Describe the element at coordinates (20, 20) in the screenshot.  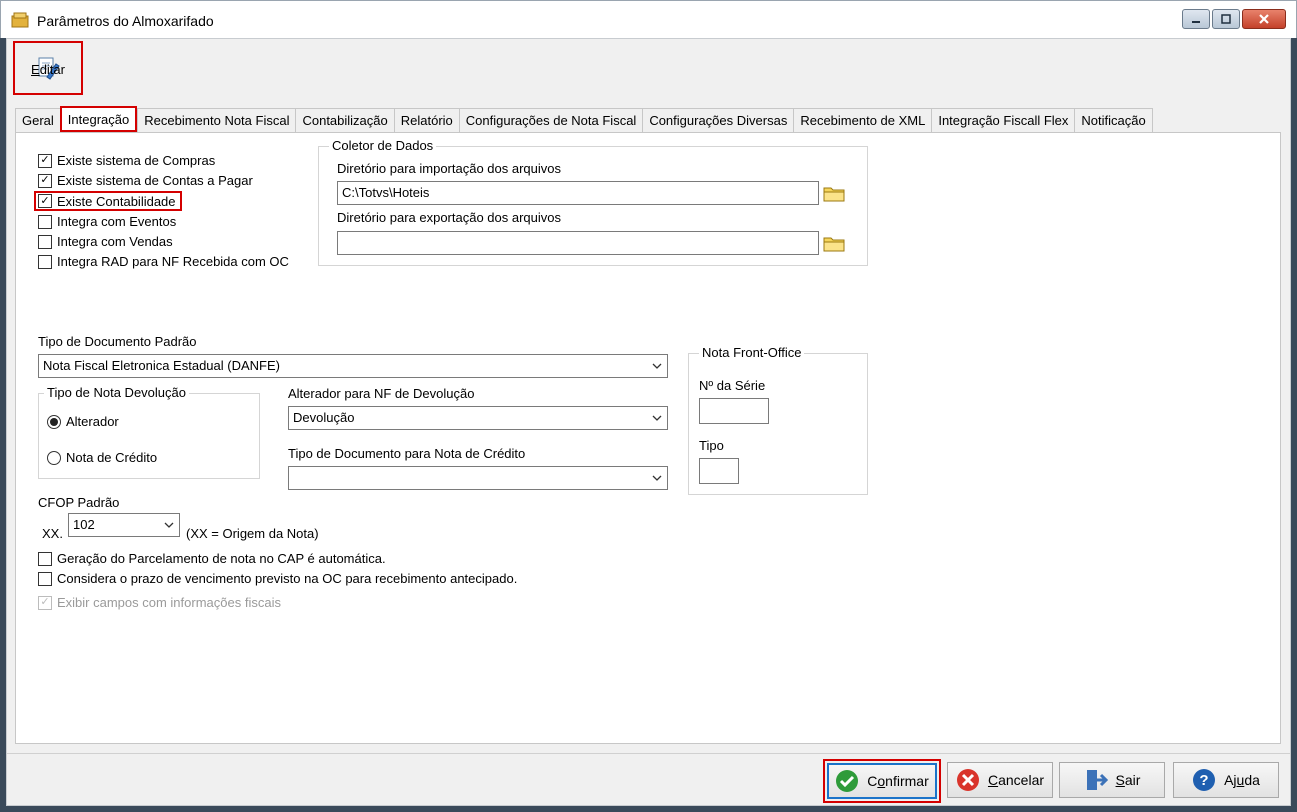
I see `app-icon` at that location.